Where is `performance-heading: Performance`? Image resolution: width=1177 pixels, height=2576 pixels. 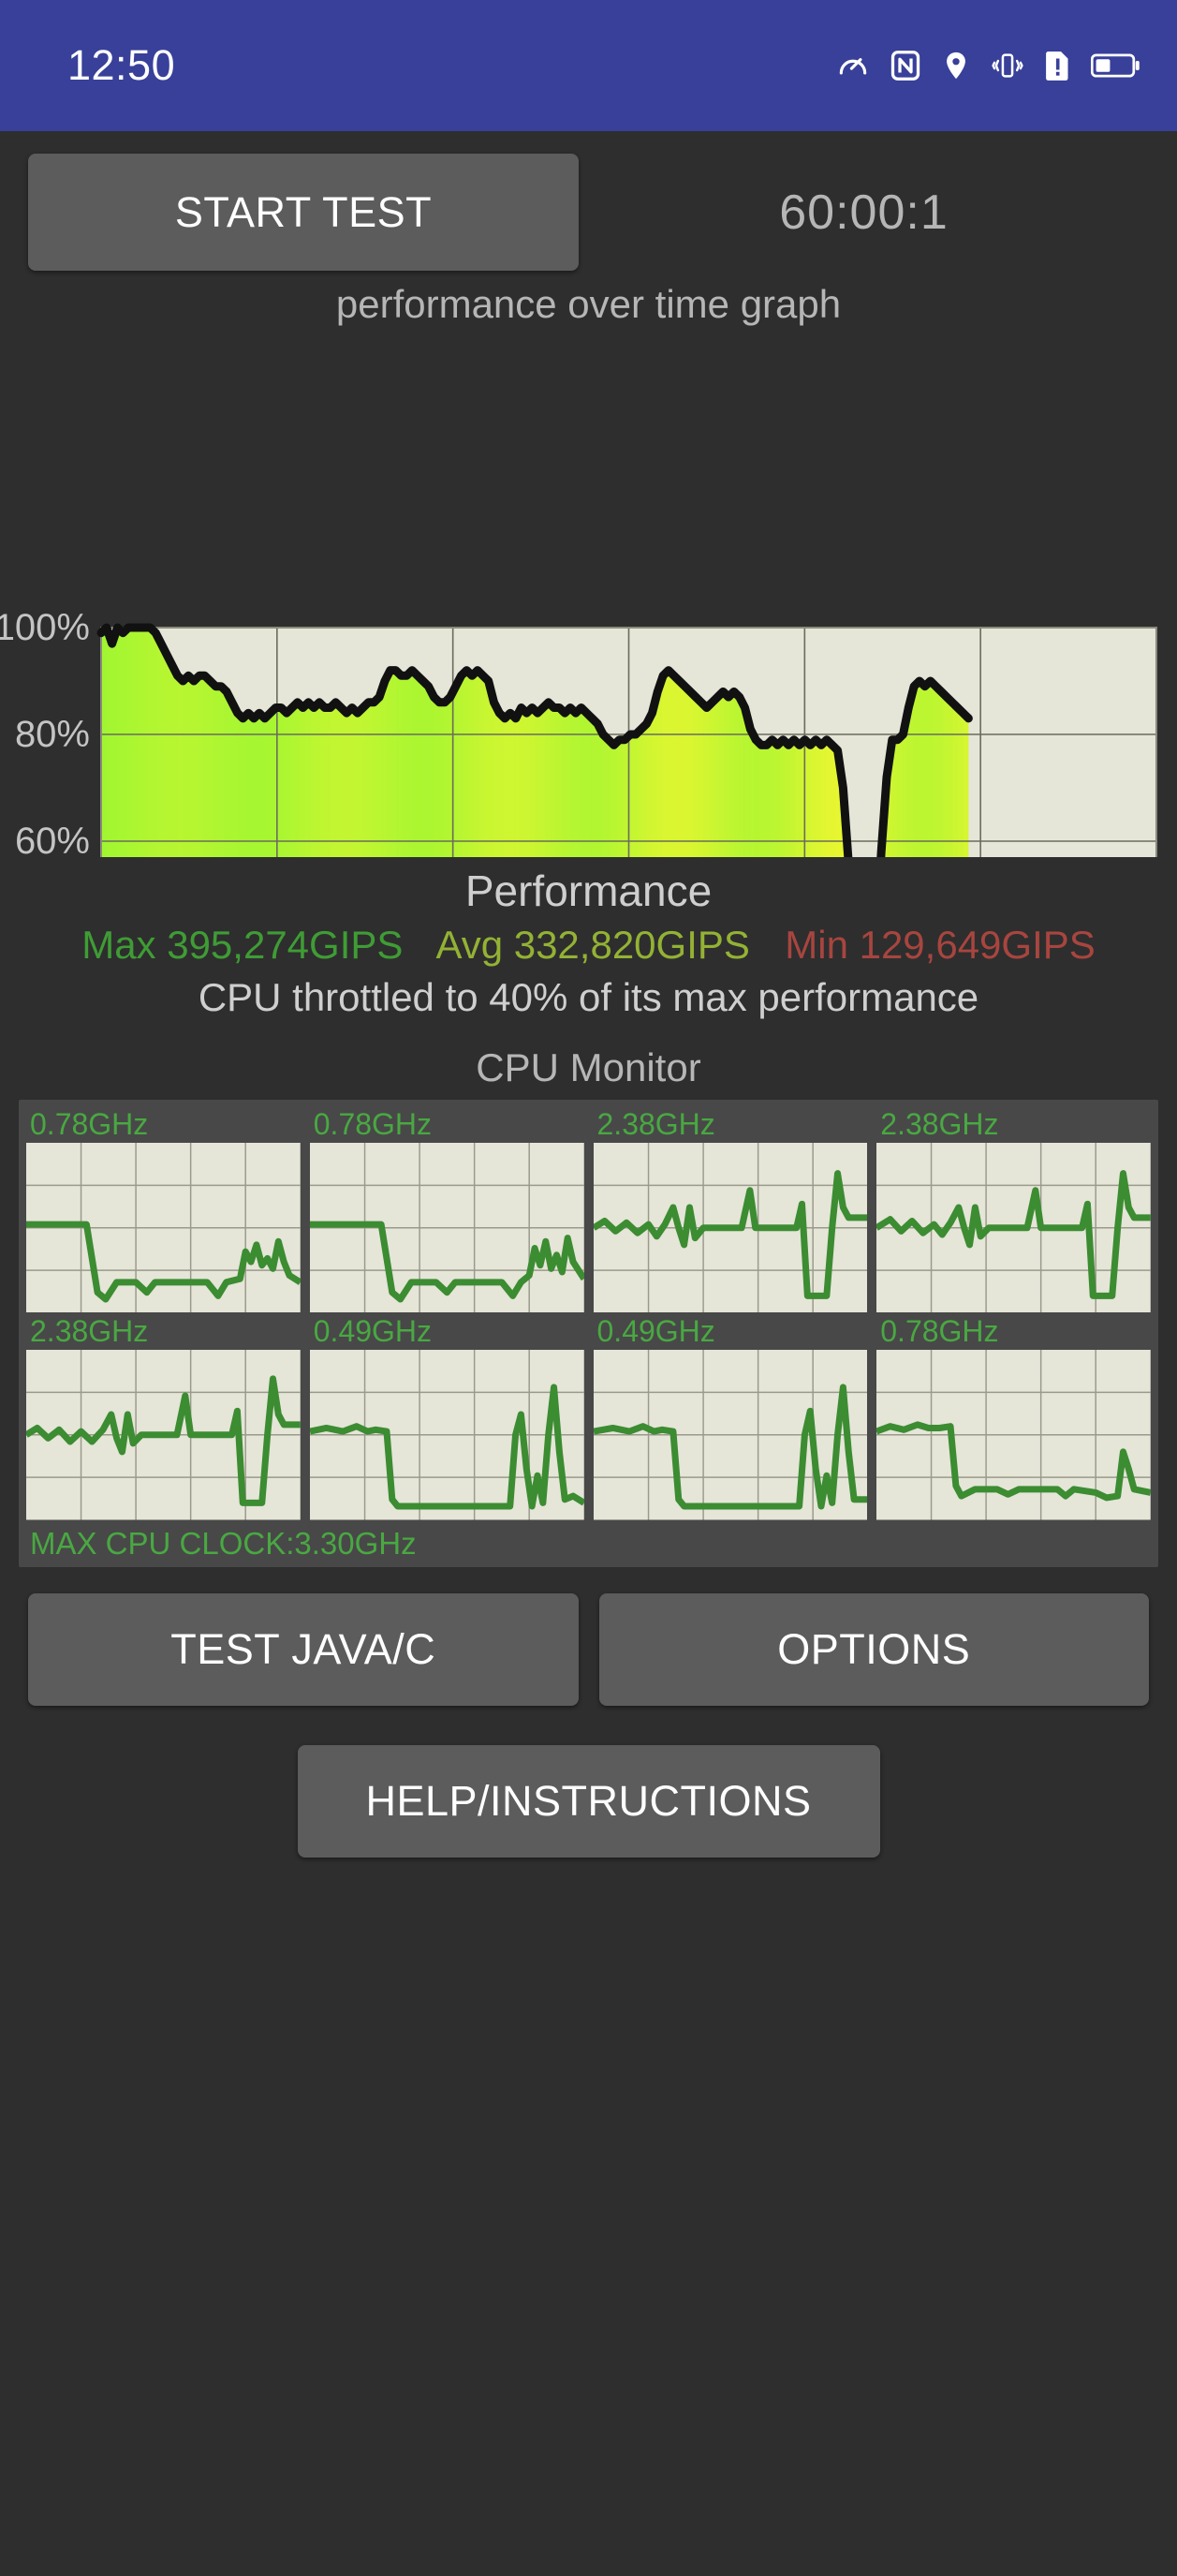
performance-heading: Performance is located at coordinates (588, 890).